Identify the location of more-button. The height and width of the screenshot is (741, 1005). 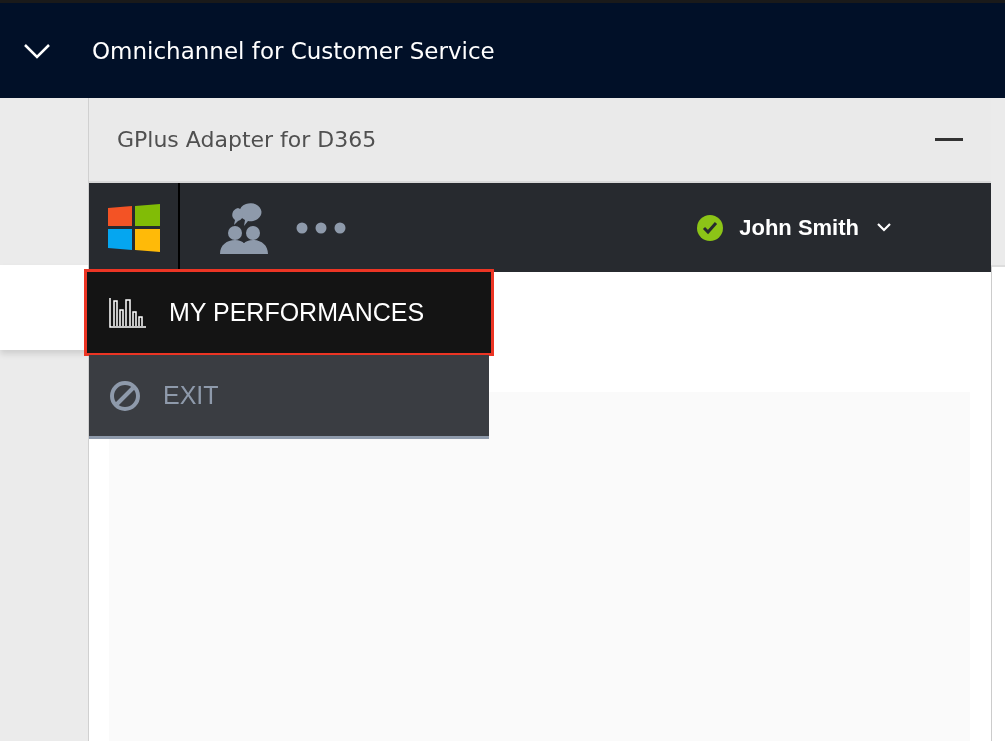
(321, 227).